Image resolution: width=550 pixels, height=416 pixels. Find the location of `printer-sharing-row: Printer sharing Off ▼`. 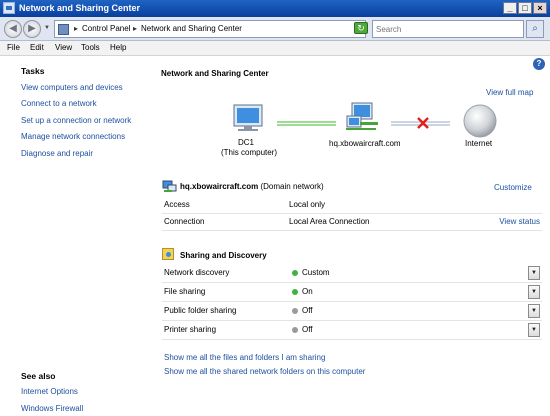

printer-sharing-row: Printer sharing Off ▼ is located at coordinates (352, 330).